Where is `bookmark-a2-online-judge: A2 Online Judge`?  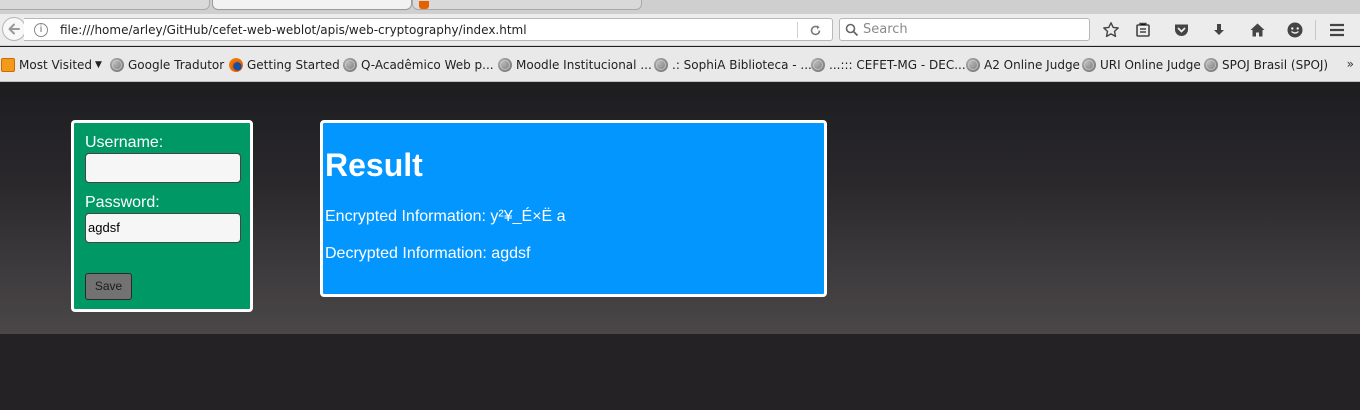
bookmark-a2-online-judge: A2 Online Judge is located at coordinates (1023, 65).